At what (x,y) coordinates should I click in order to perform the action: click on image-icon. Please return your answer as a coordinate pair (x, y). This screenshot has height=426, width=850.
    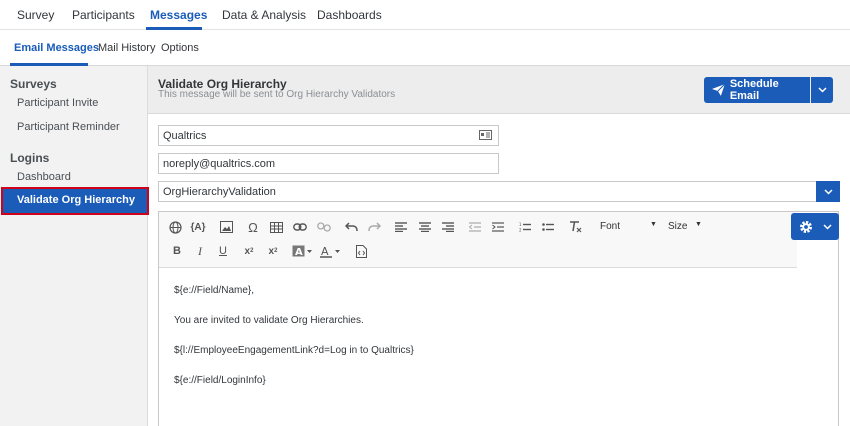
    Looking at the image, I should click on (226, 227).